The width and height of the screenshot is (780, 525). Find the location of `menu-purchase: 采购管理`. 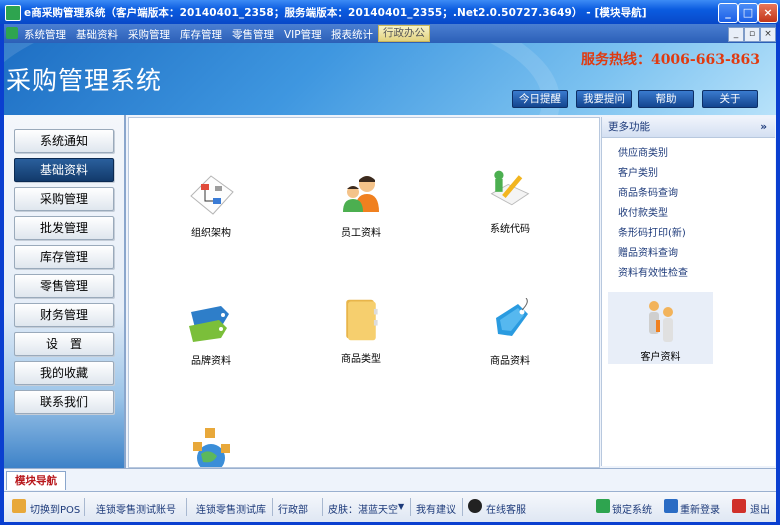

menu-purchase: 采购管理 is located at coordinates (149, 34).